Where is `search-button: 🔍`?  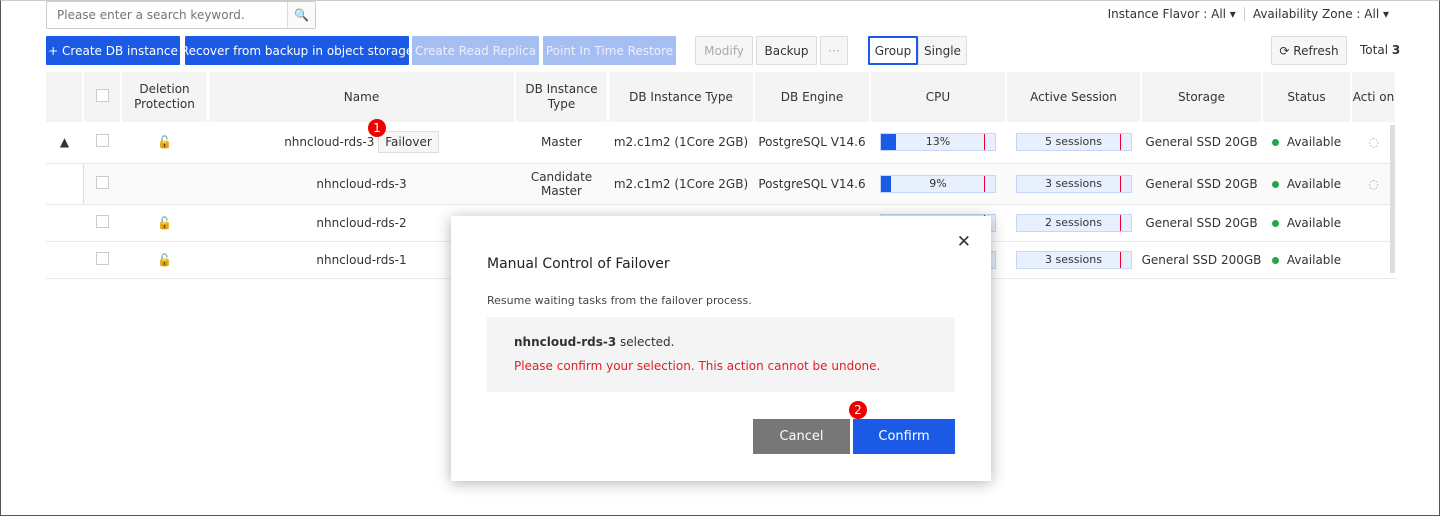
search-button: 🔍 is located at coordinates (301, 15).